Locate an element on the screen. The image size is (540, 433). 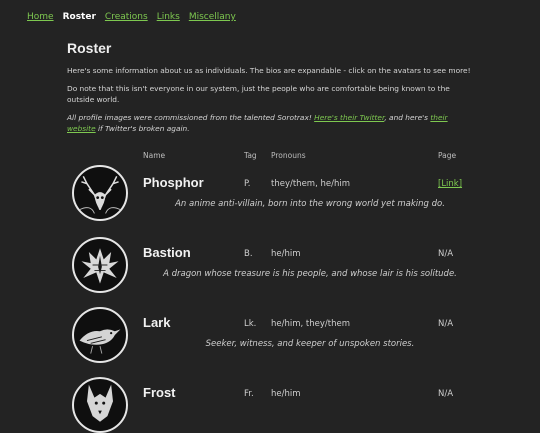
nav-creations: Creations is located at coordinates (126, 17).